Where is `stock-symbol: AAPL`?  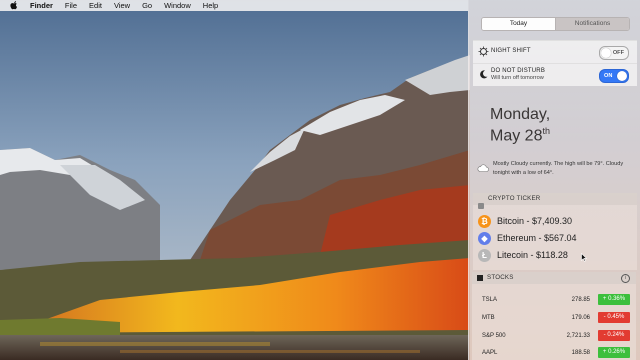
stock-symbol: AAPL is located at coordinates (490, 353).